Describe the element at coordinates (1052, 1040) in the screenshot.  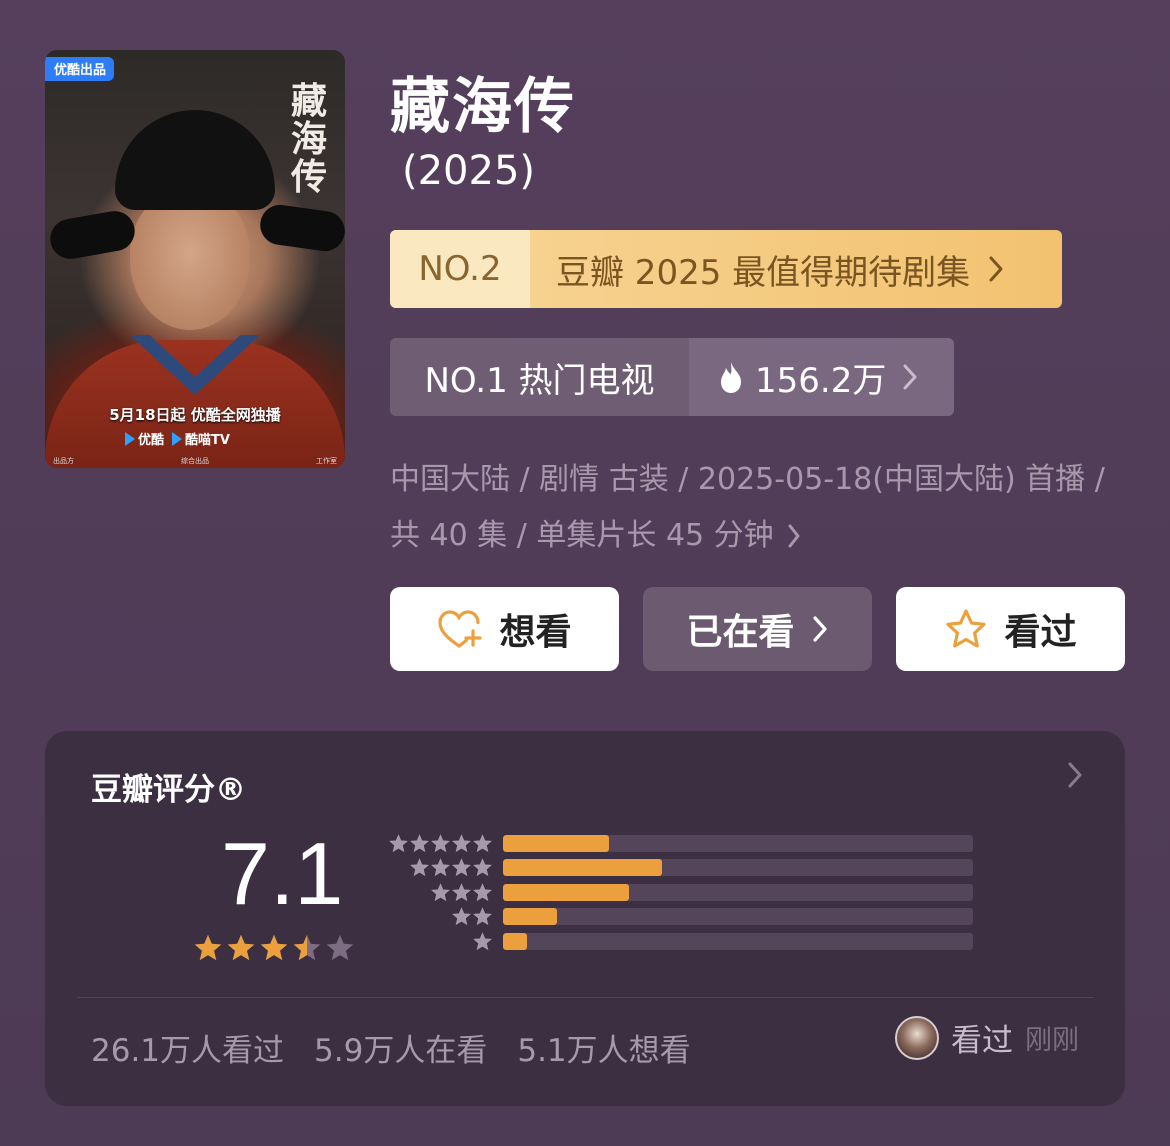
I see `recent-time: 刚刚` at that location.